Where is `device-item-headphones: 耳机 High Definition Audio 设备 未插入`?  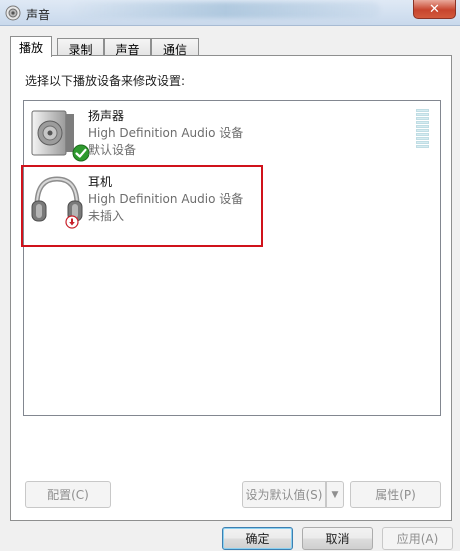 device-item-headphones: 耳机 High Definition Audio 设备 未插入 is located at coordinates (232, 199).